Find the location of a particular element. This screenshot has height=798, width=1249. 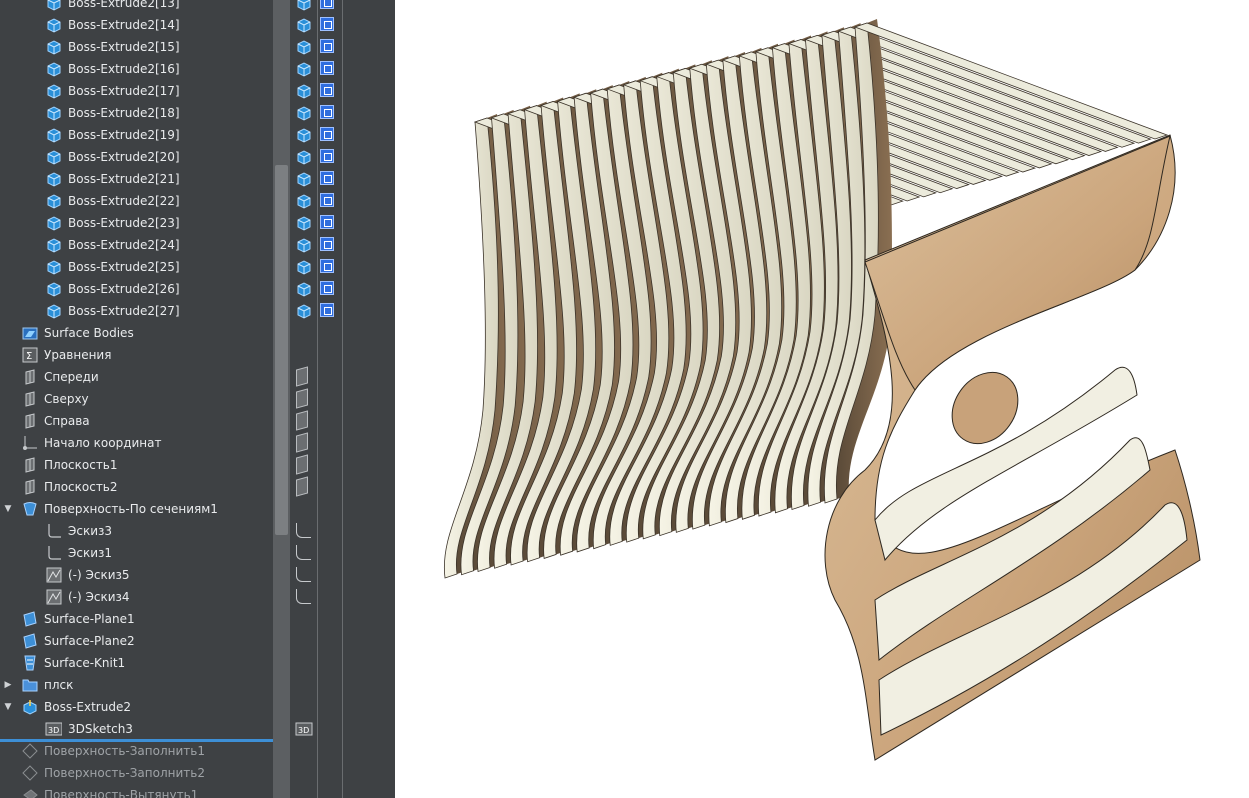

tree-item: Boss-Extrude2[24] is located at coordinates (136, 245).